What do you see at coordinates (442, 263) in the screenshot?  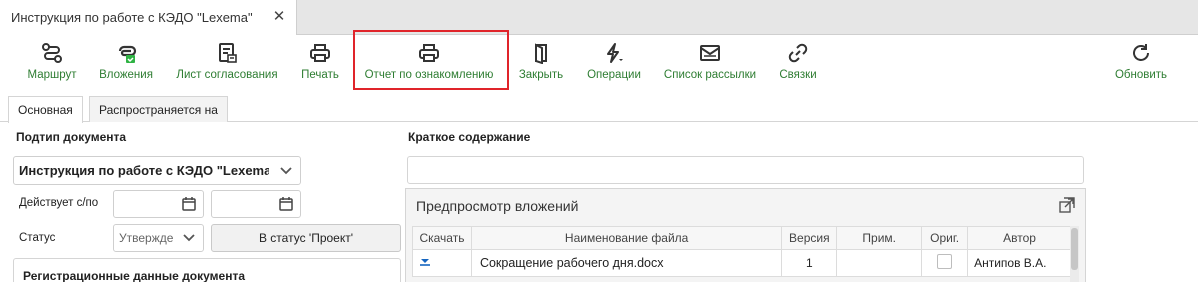 I see `download-cell` at bounding box center [442, 263].